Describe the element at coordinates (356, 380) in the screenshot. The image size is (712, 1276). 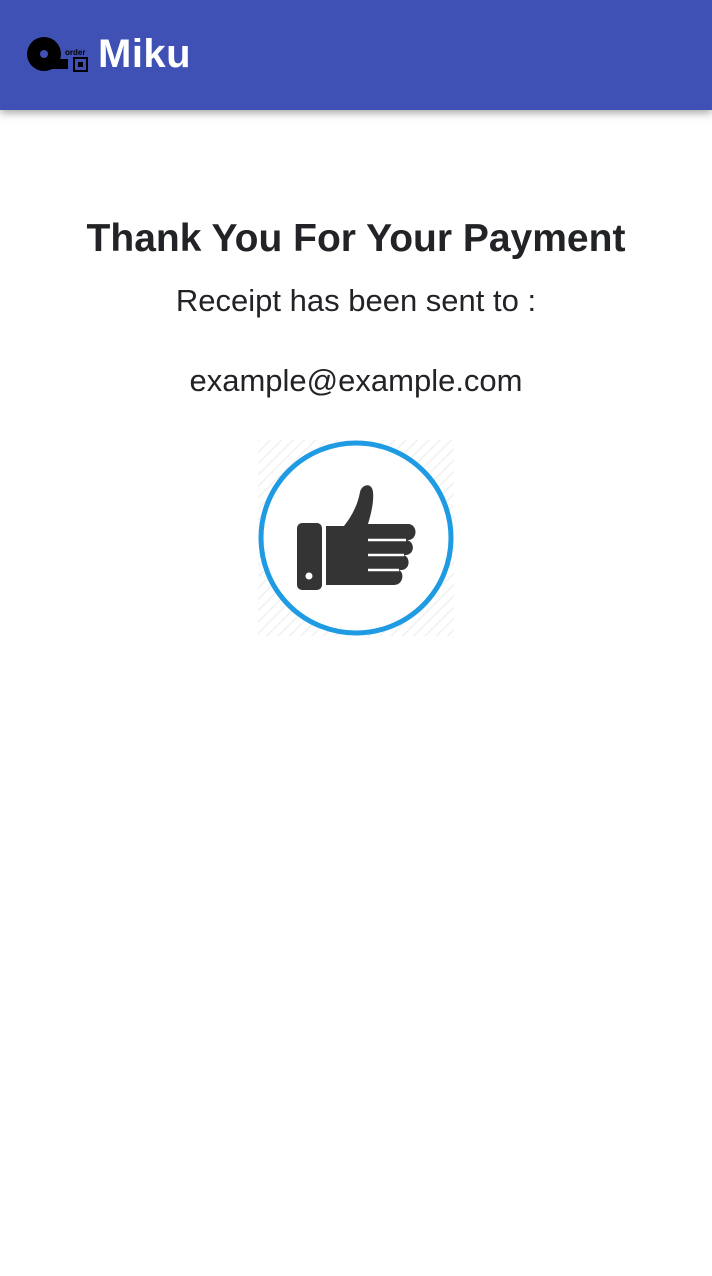
I see `receipt-email: example@example.com` at that location.